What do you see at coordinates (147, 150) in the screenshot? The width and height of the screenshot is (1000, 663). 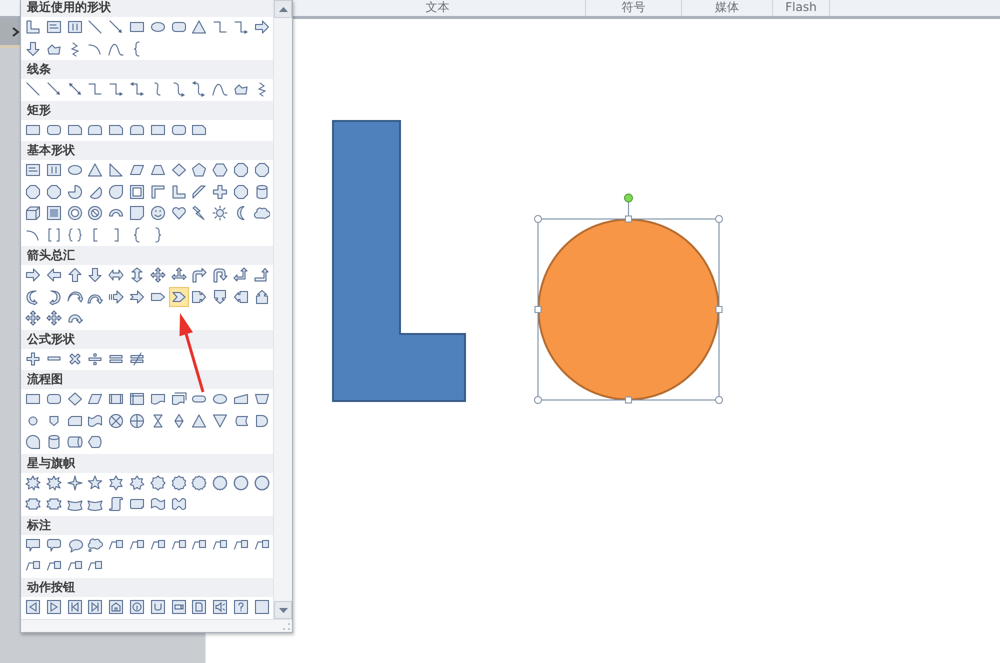 I see `section-header: 基本形状` at bounding box center [147, 150].